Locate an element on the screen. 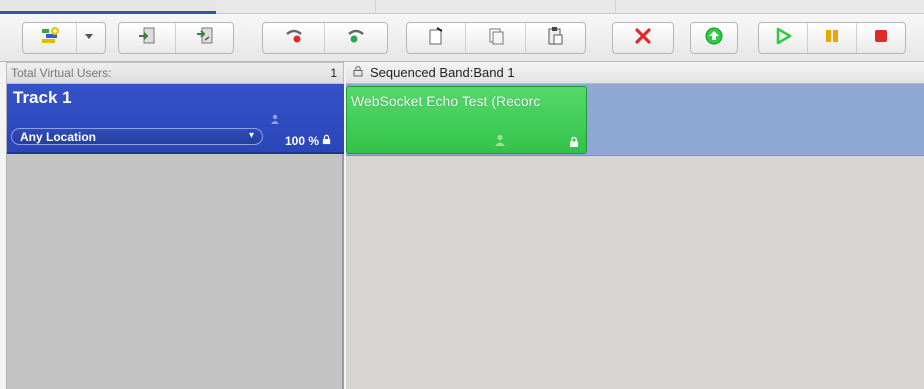 The image size is (924, 389). play-icon is located at coordinates (783, 38).